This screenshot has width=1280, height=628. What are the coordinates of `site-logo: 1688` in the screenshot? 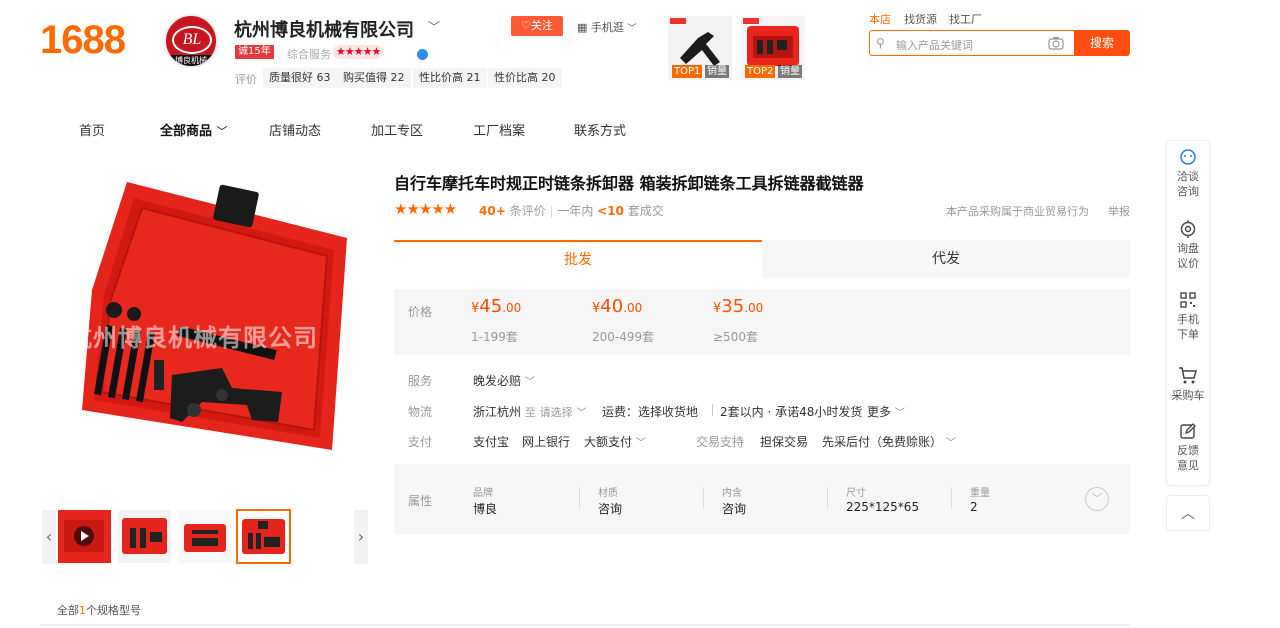 It's located at (83, 40).